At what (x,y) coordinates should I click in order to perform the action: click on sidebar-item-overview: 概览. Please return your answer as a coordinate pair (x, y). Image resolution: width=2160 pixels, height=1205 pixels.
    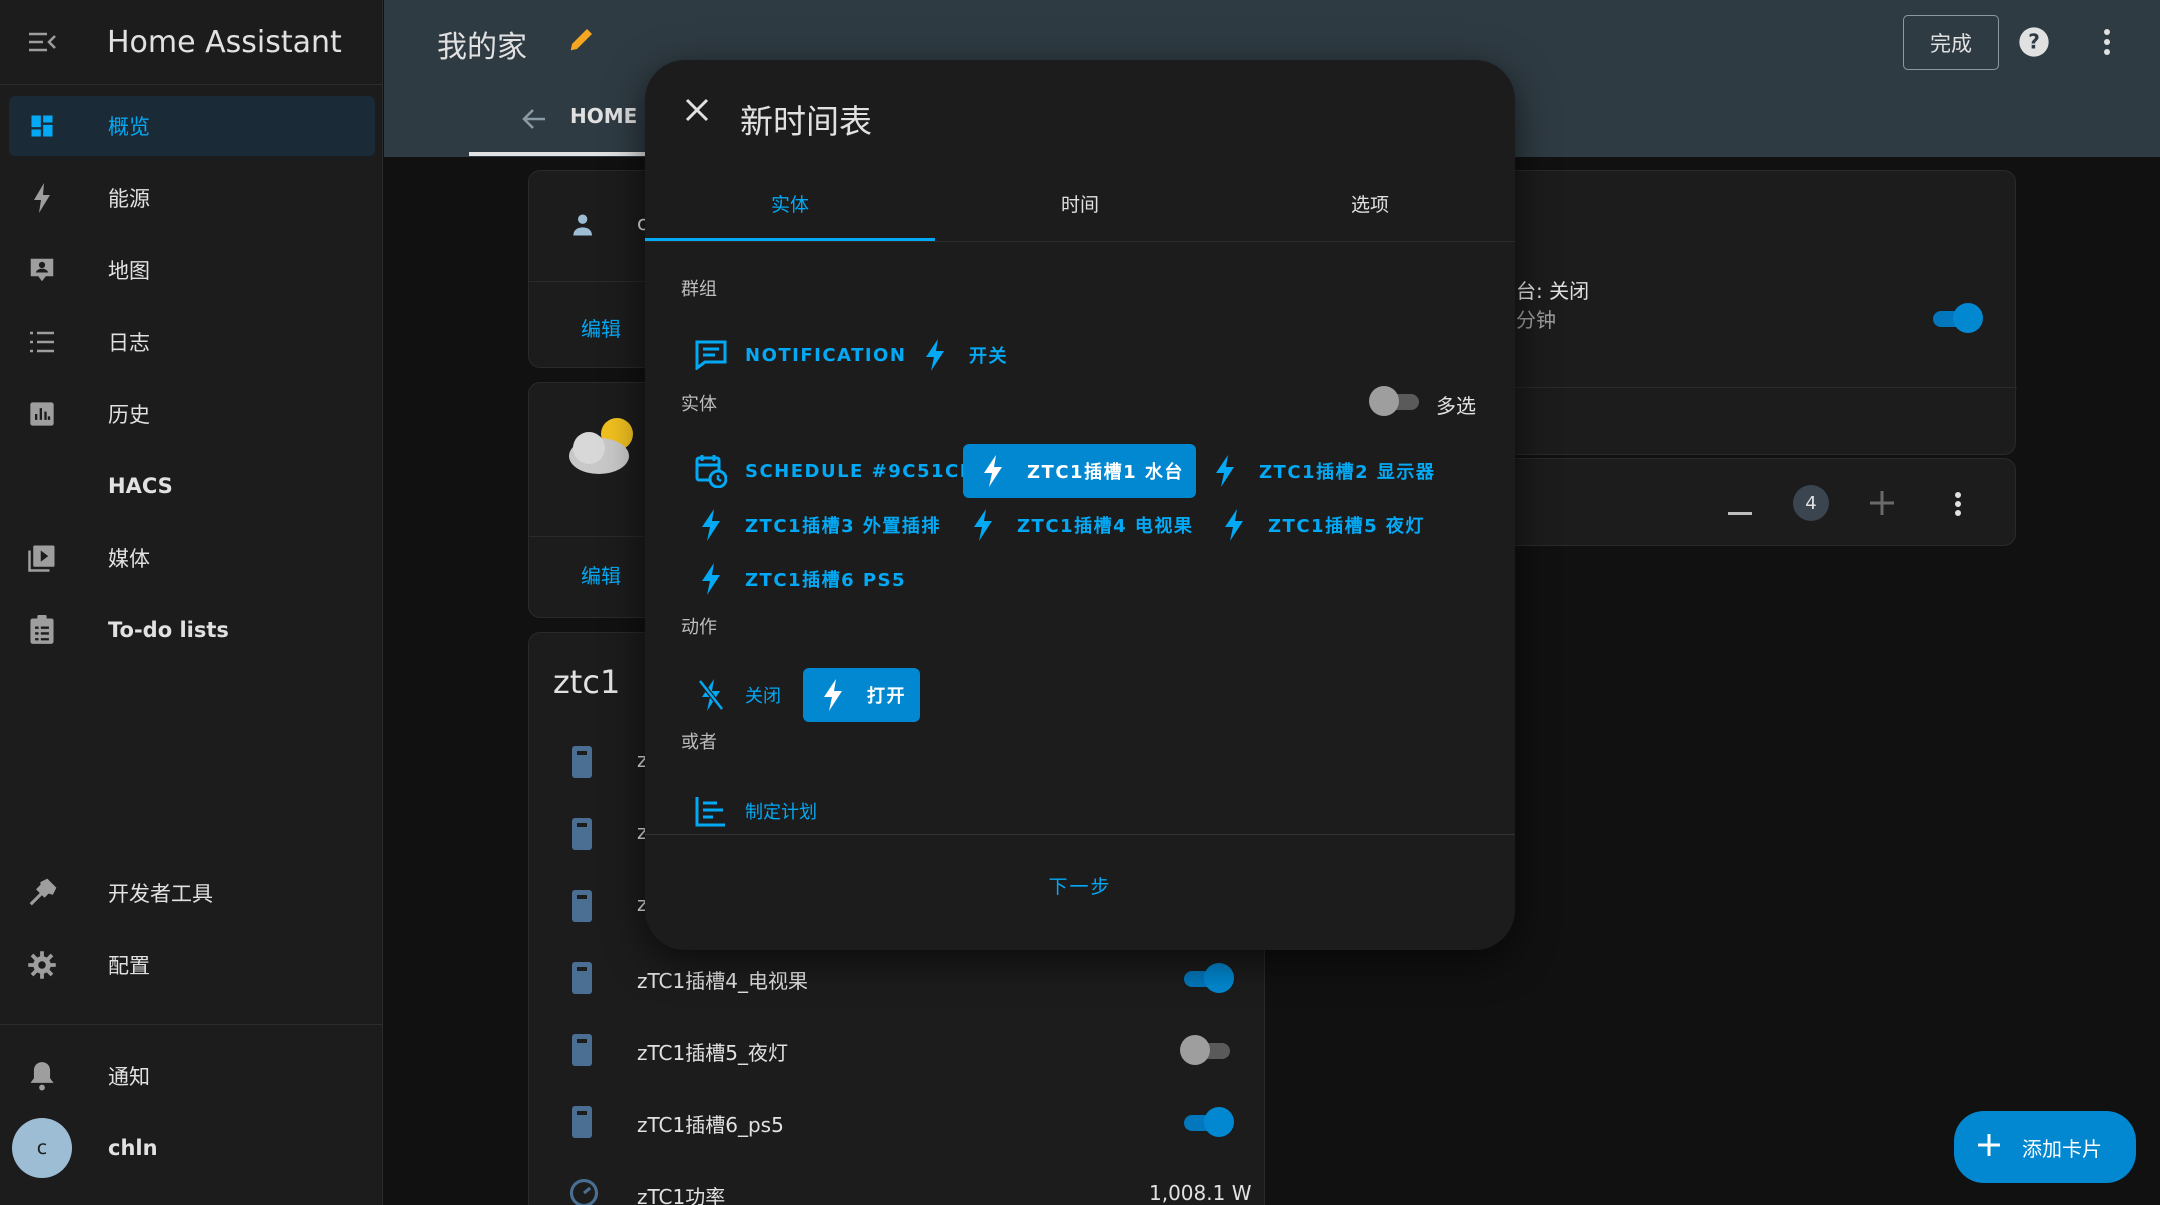
    Looking at the image, I should click on (192, 126).